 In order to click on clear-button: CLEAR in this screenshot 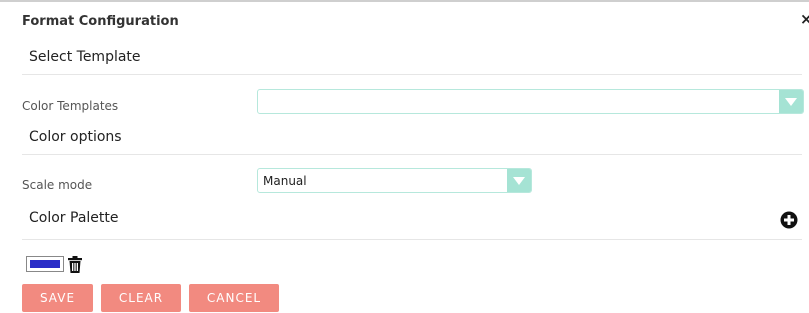, I will do `click(141, 298)`.